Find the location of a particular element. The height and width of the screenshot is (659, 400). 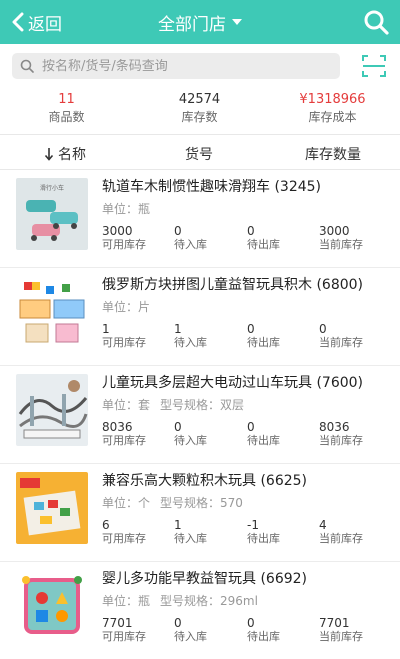

product-meta: 单位：瓶 is located at coordinates (131, 208).